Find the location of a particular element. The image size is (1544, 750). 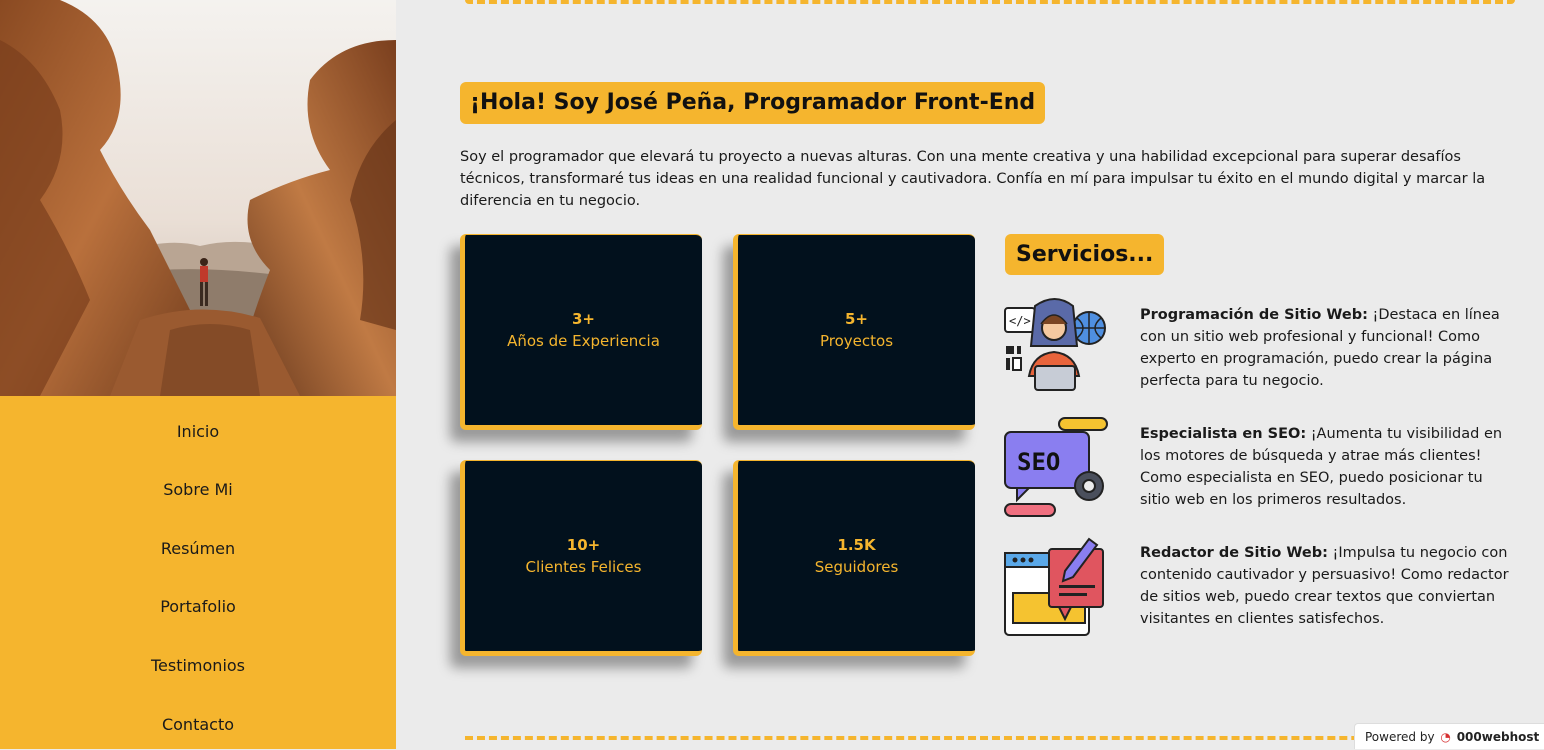

stat-card-experience: 3+ Años de Experiencia is located at coordinates (581, 332).